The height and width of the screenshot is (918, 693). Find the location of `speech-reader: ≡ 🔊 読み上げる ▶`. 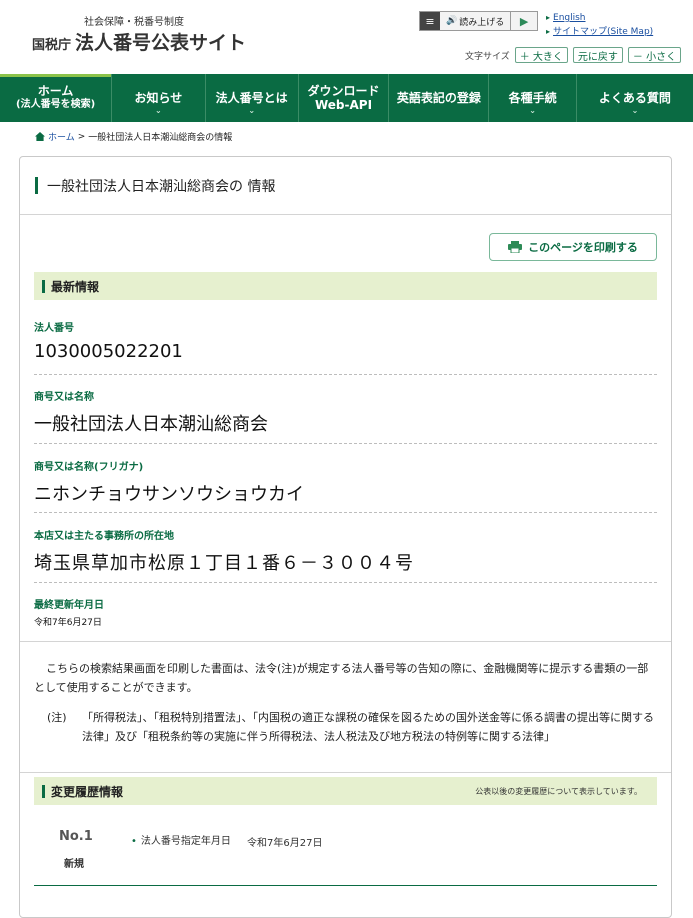

speech-reader: ≡ 🔊 読み上げる ▶ is located at coordinates (478, 21).